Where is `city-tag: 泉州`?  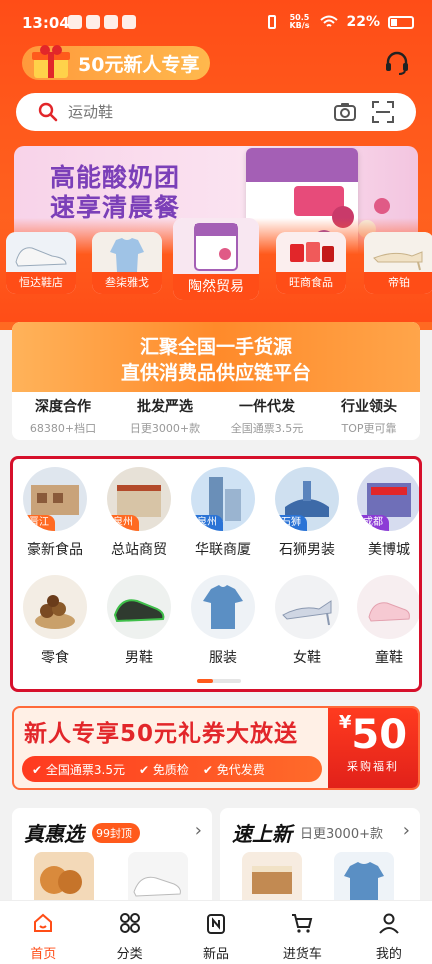
city-tag: 泉州 is located at coordinates (207, 523).